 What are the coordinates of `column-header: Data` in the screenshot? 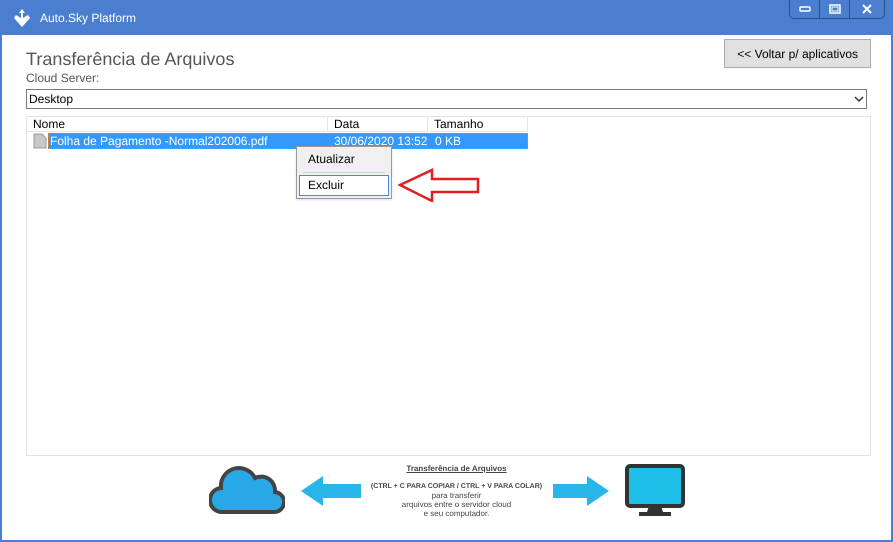 It's located at (378, 124).